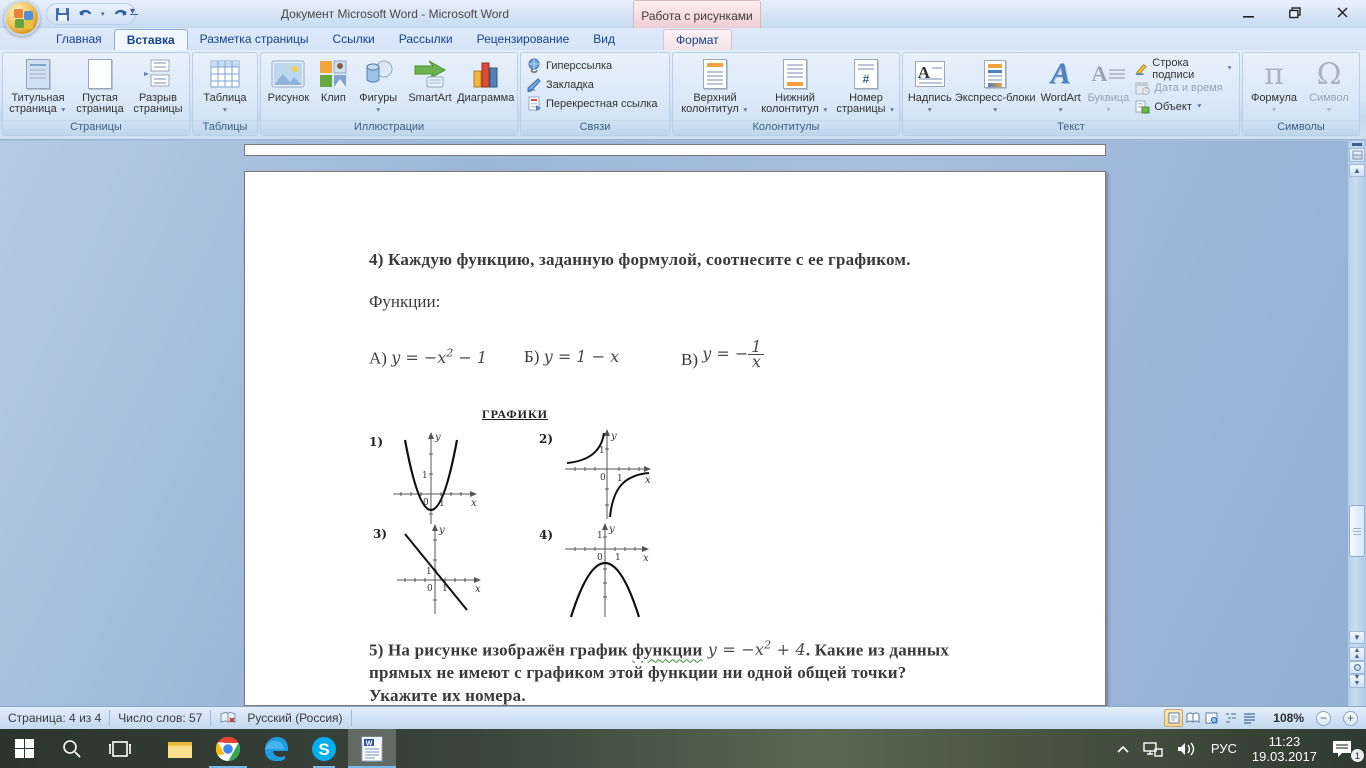 Image resolution: width=1366 pixels, height=768 pixels. What do you see at coordinates (1153, 748) in the screenshot?
I see `network-icon` at bounding box center [1153, 748].